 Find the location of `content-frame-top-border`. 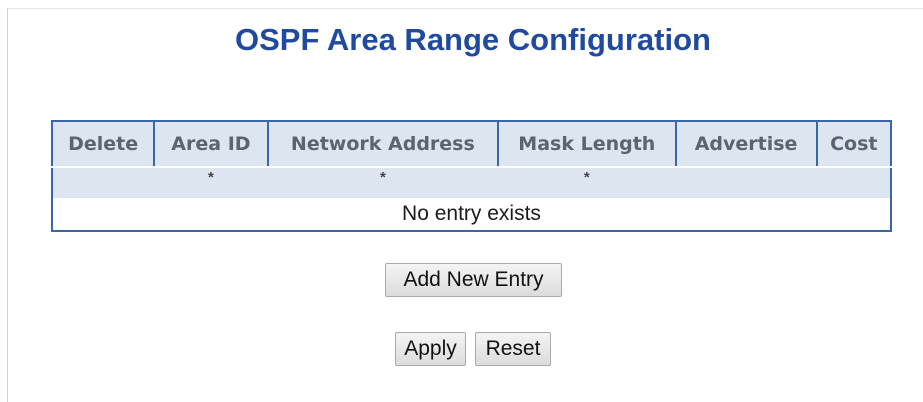

content-frame-top-border is located at coordinates (465, 8).